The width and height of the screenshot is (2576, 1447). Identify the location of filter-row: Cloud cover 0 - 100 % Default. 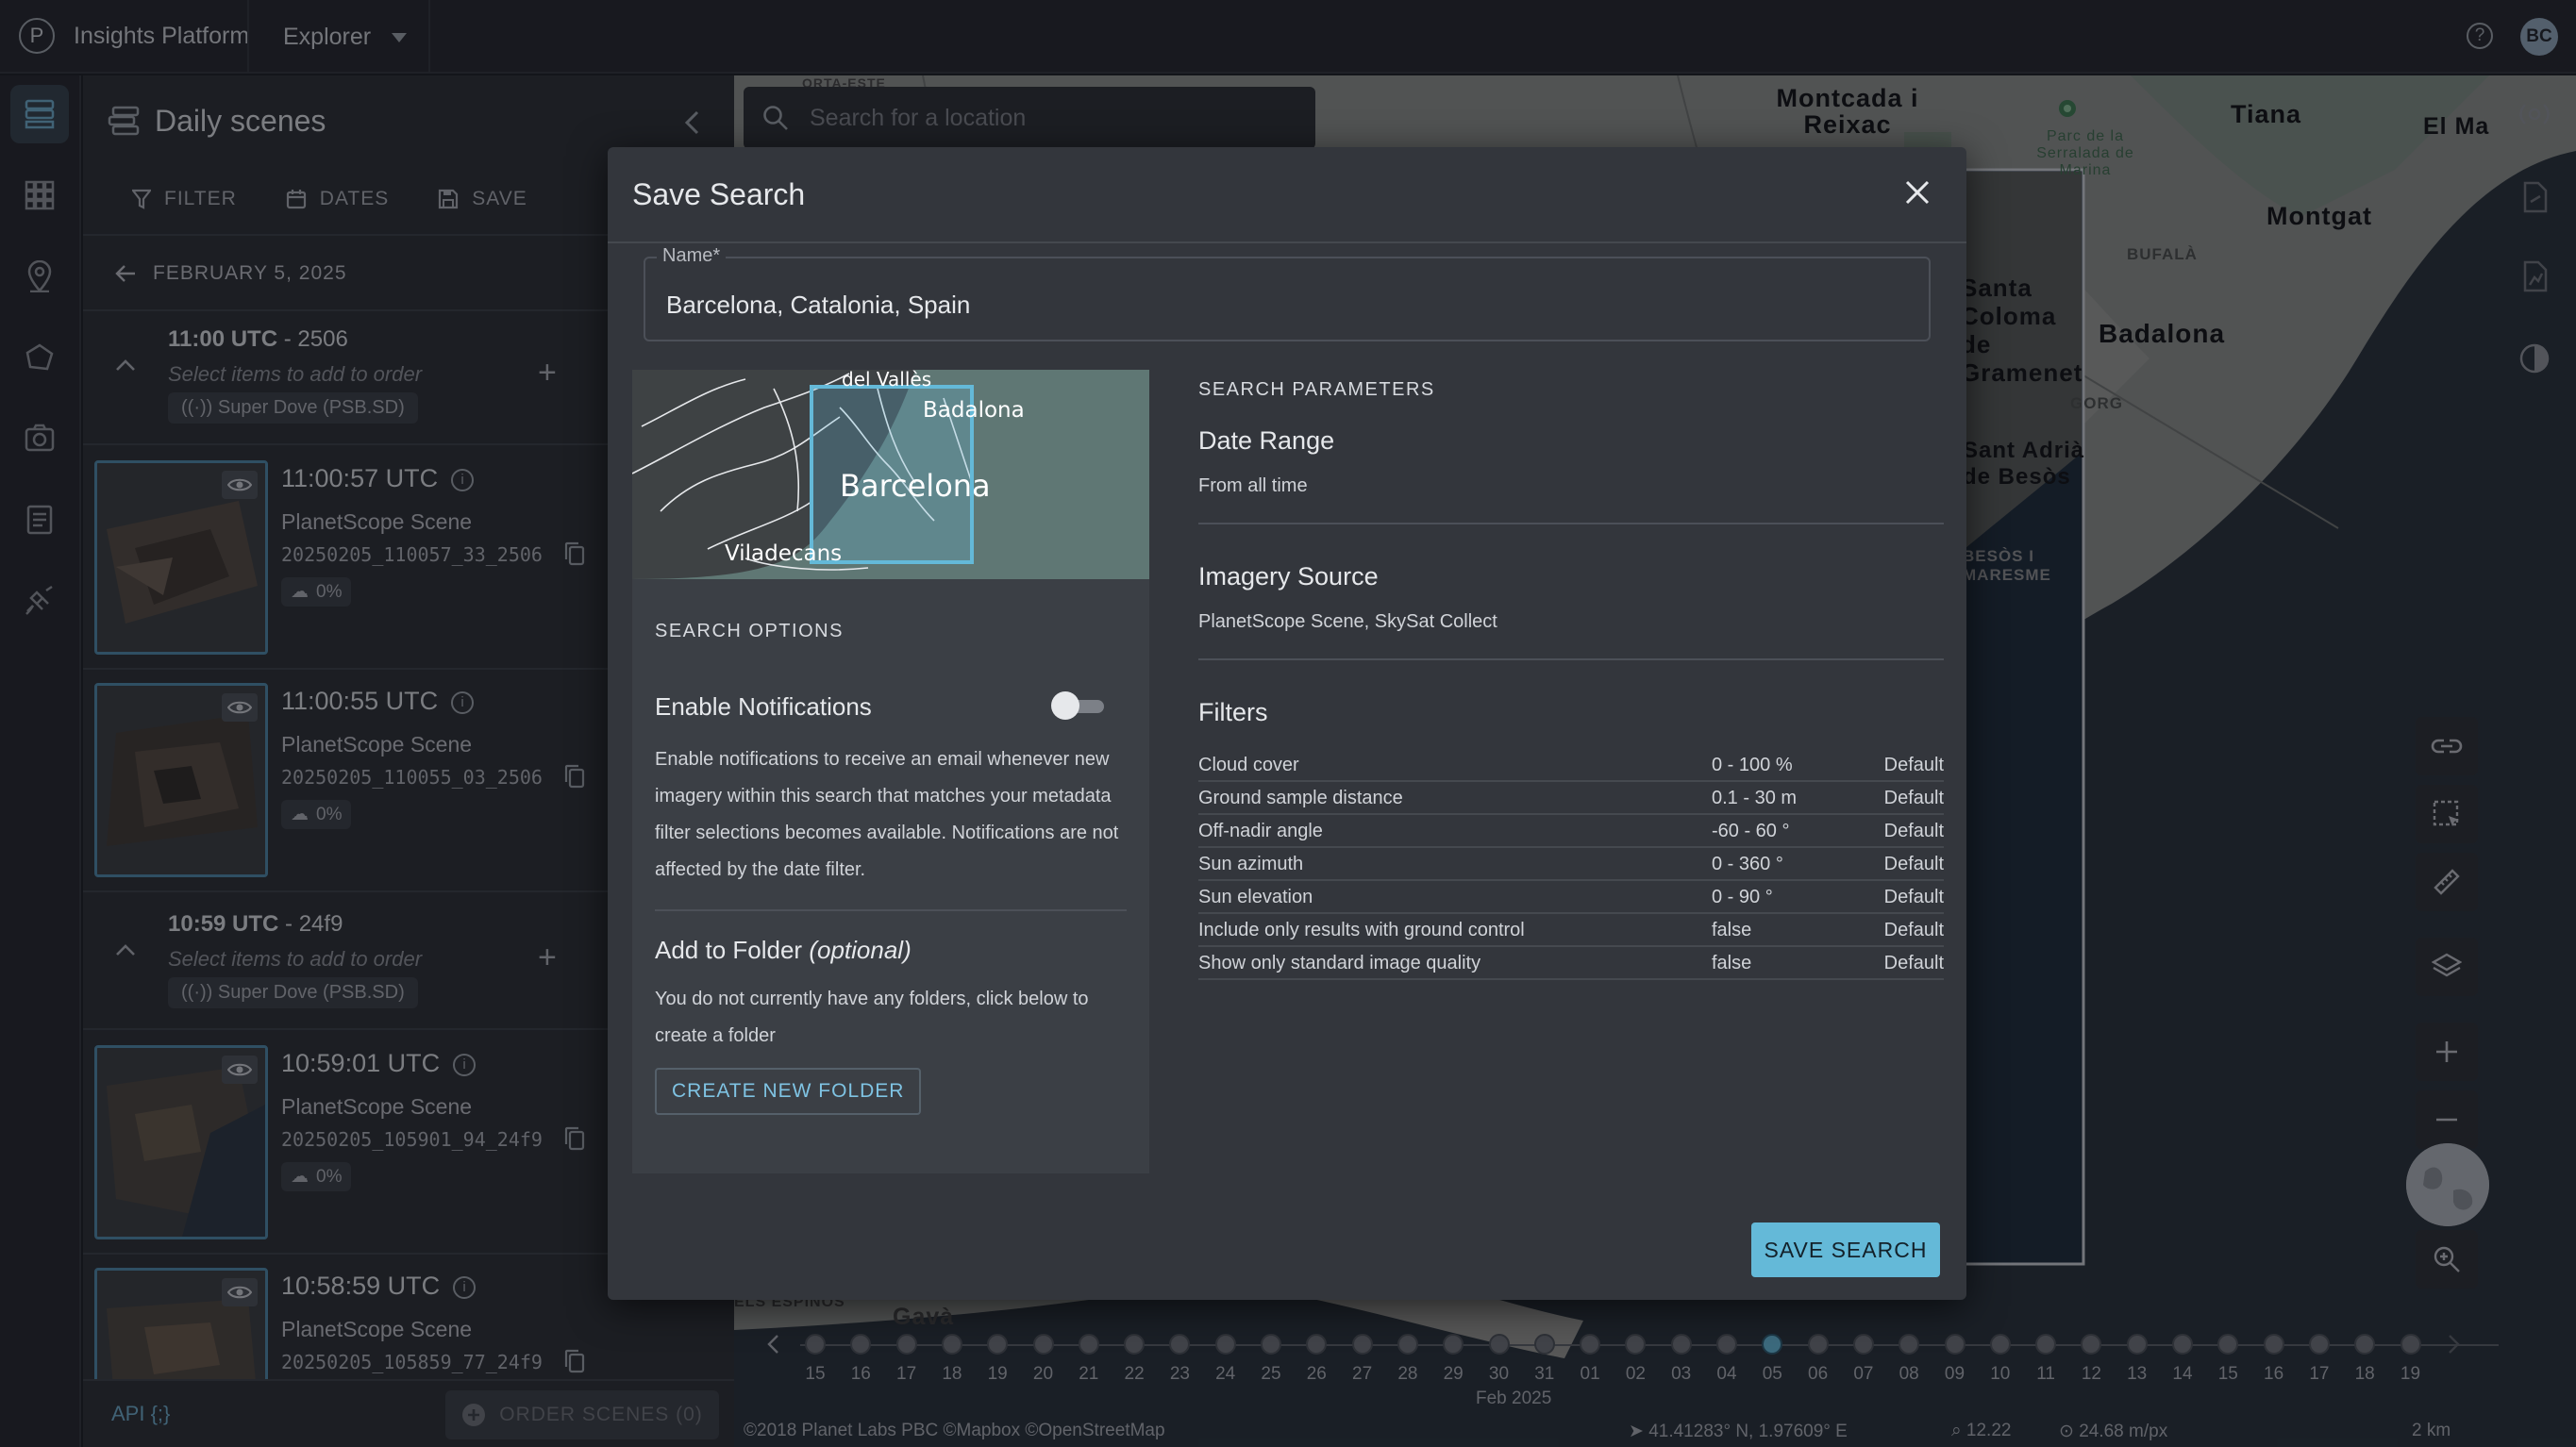
(1571, 765).